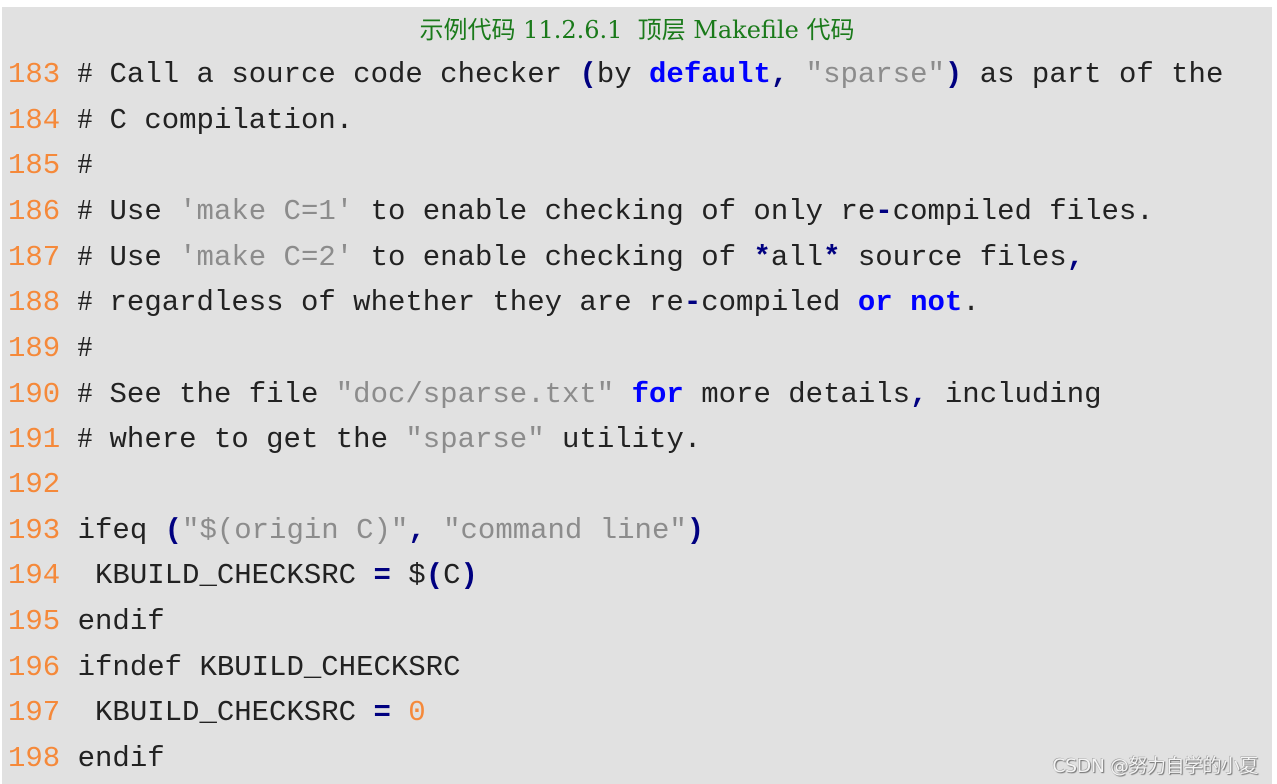  What do you see at coordinates (779, 303) in the screenshot?
I see `code-token-text: compiled` at bounding box center [779, 303].